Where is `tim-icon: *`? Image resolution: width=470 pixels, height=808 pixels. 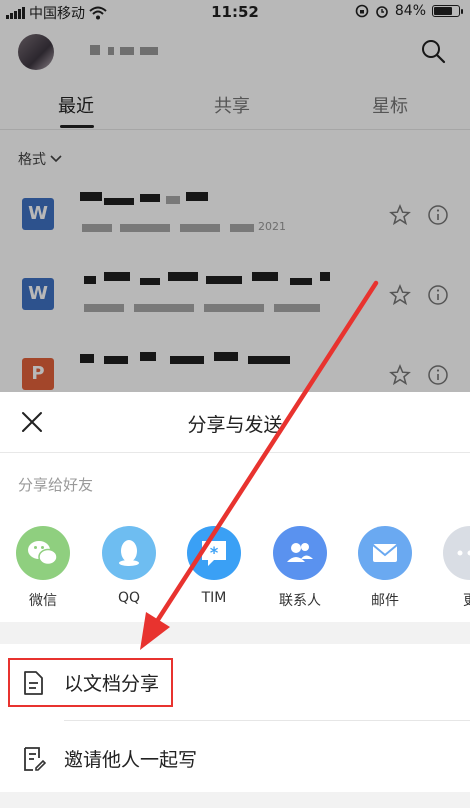
tim-icon: * is located at coordinates (214, 553).